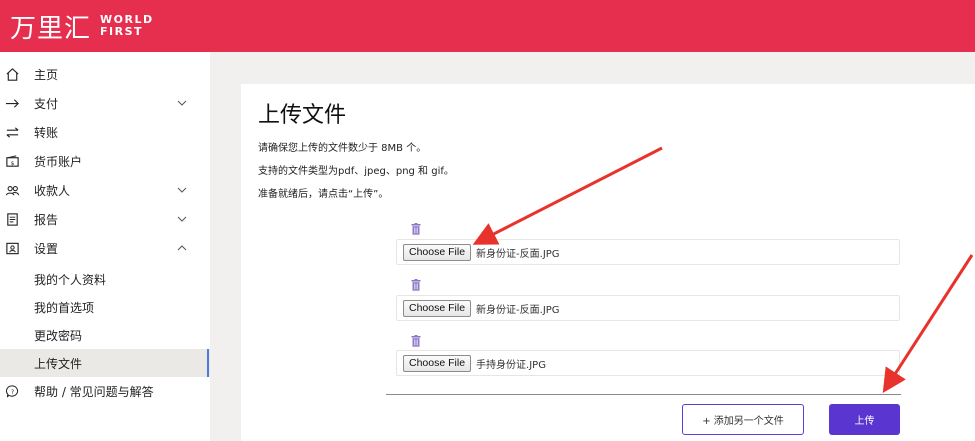 This screenshot has height=441, width=975. I want to click on logo-english-text: WORLD FIRST, so click(127, 26).